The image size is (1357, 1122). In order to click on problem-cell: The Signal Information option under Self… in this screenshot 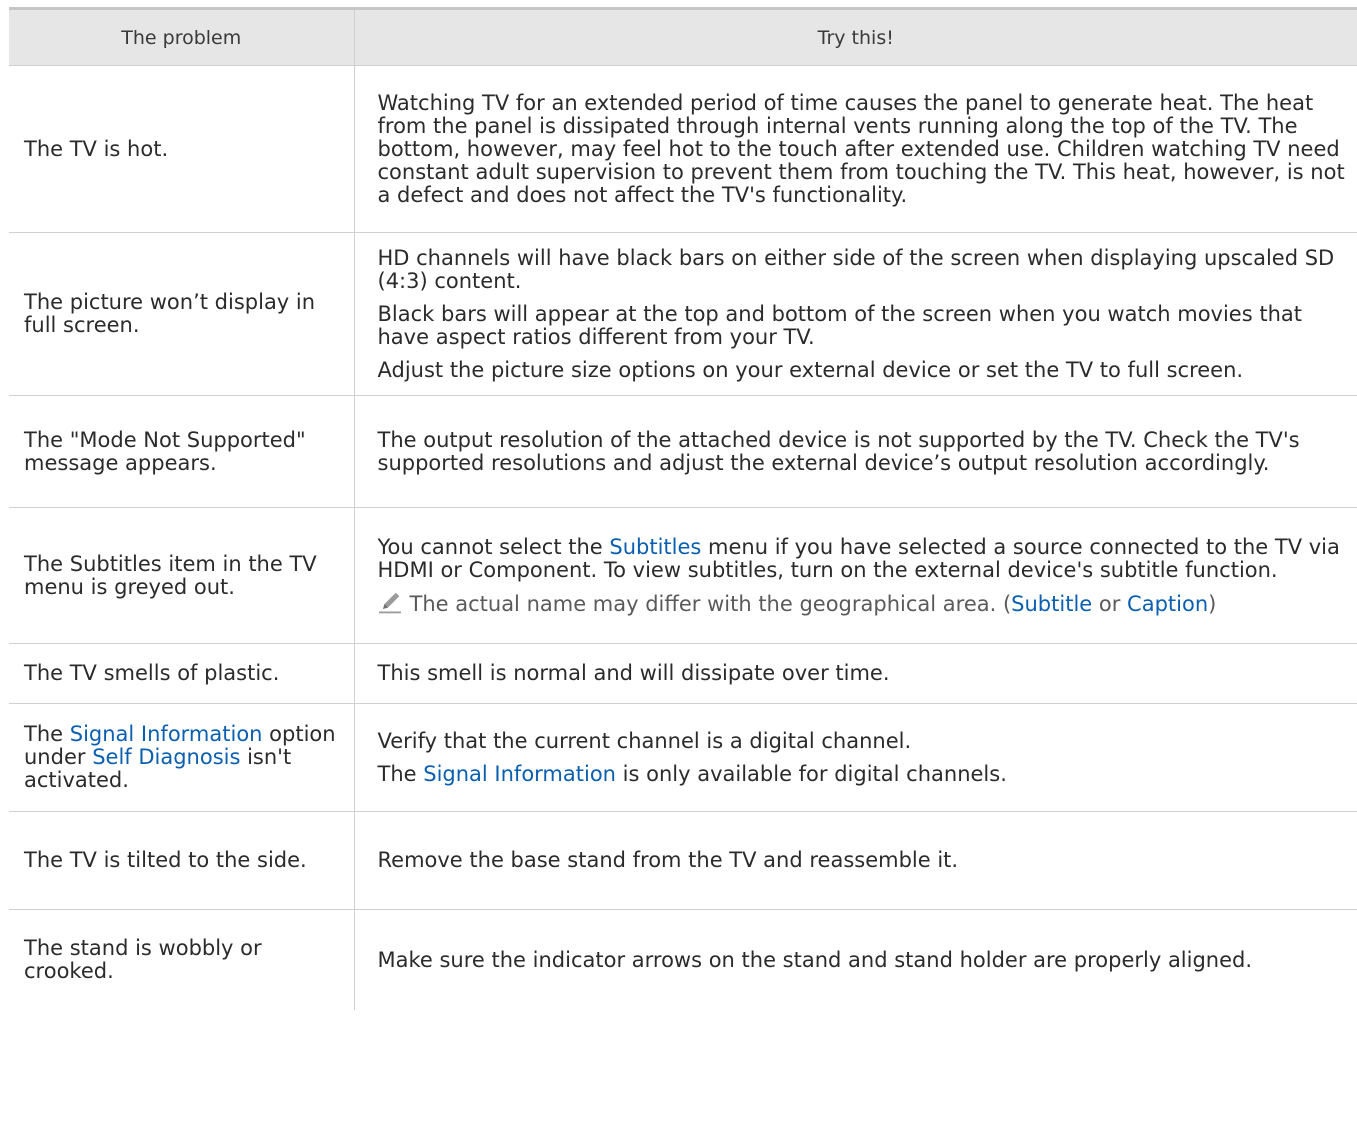, I will do `click(182, 757)`.